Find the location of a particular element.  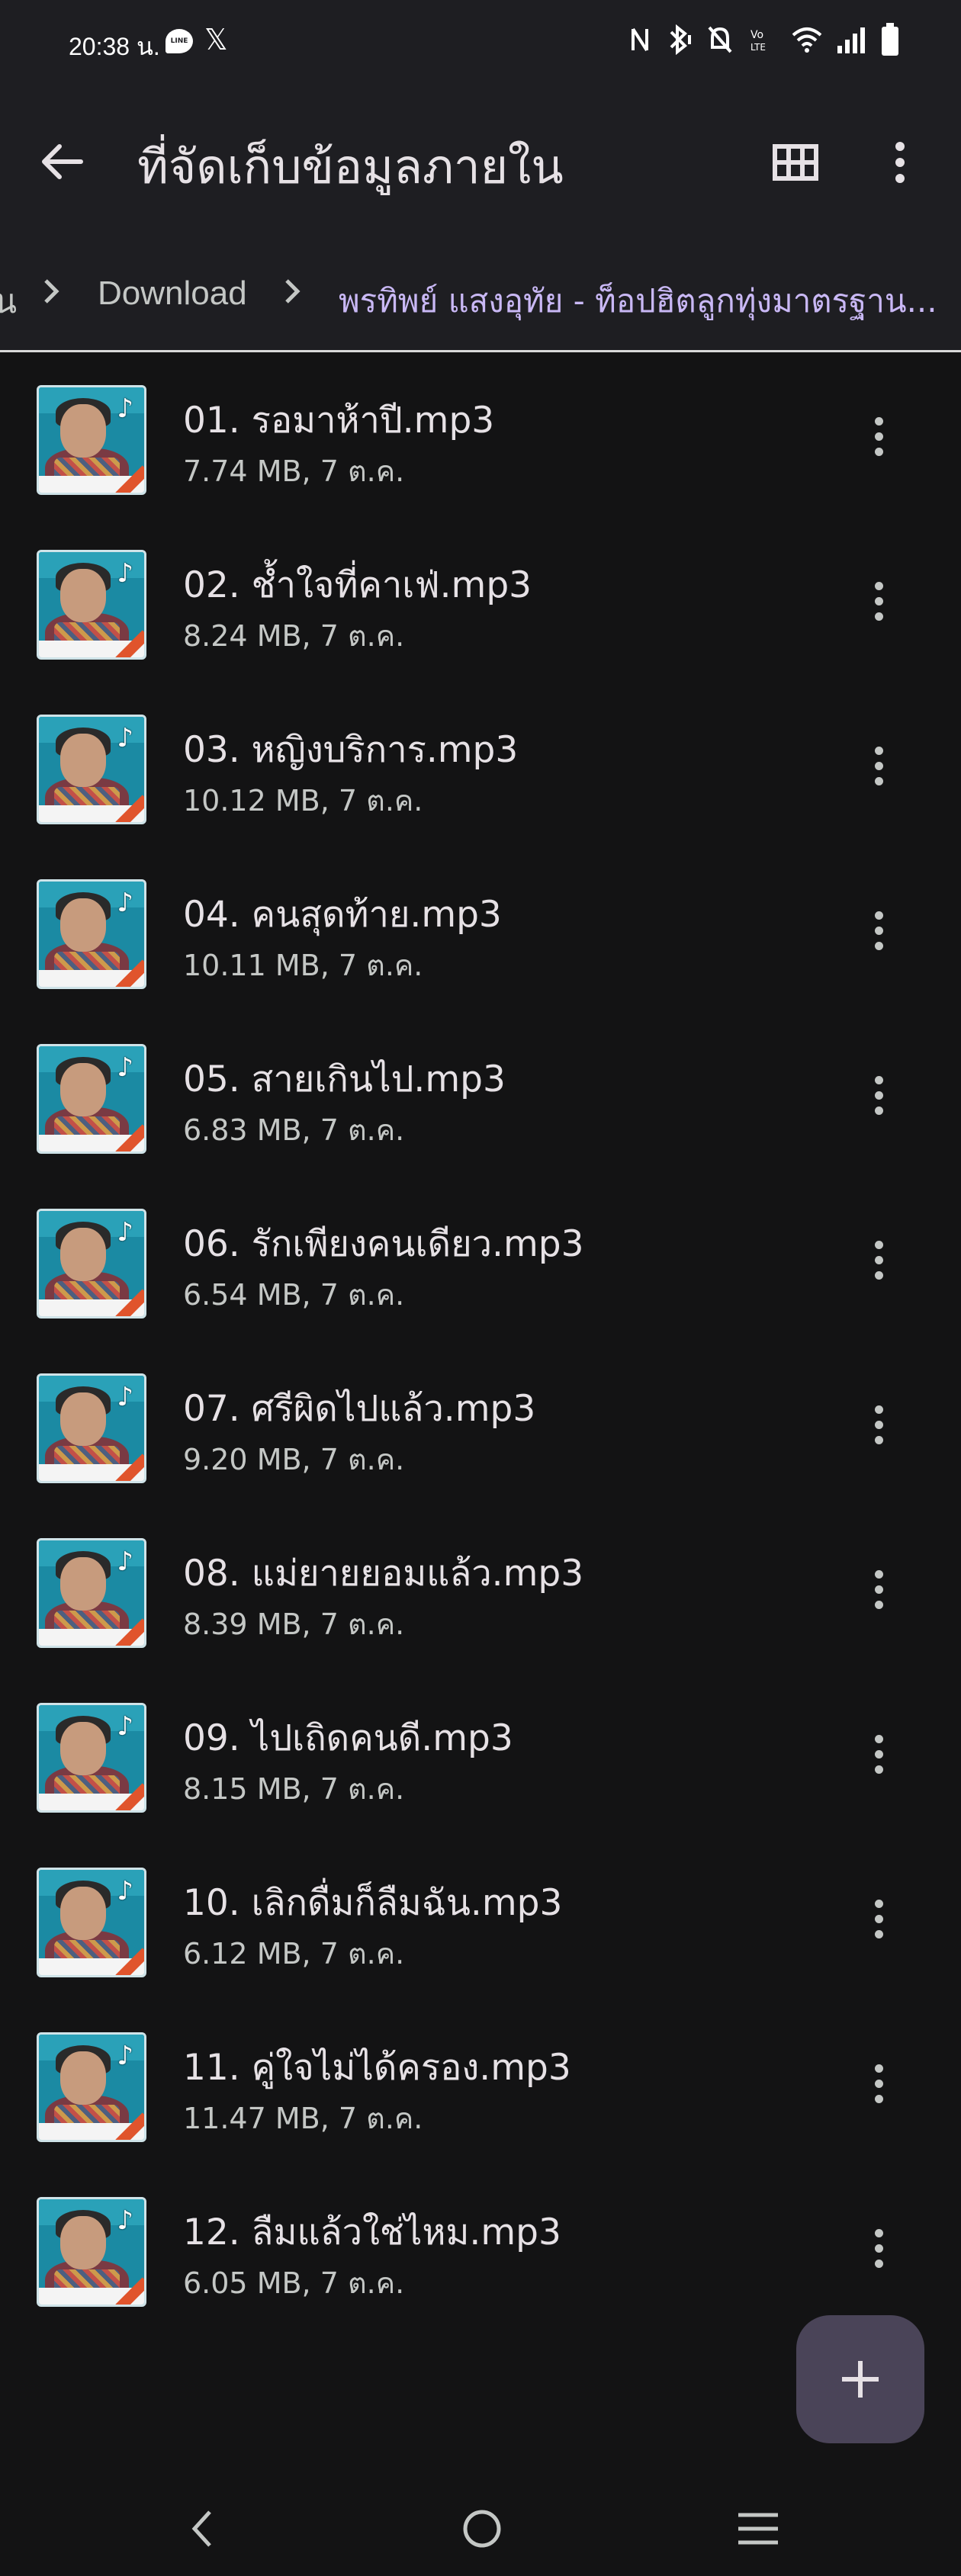

status-indicators: Vo LTE is located at coordinates (764, 39).